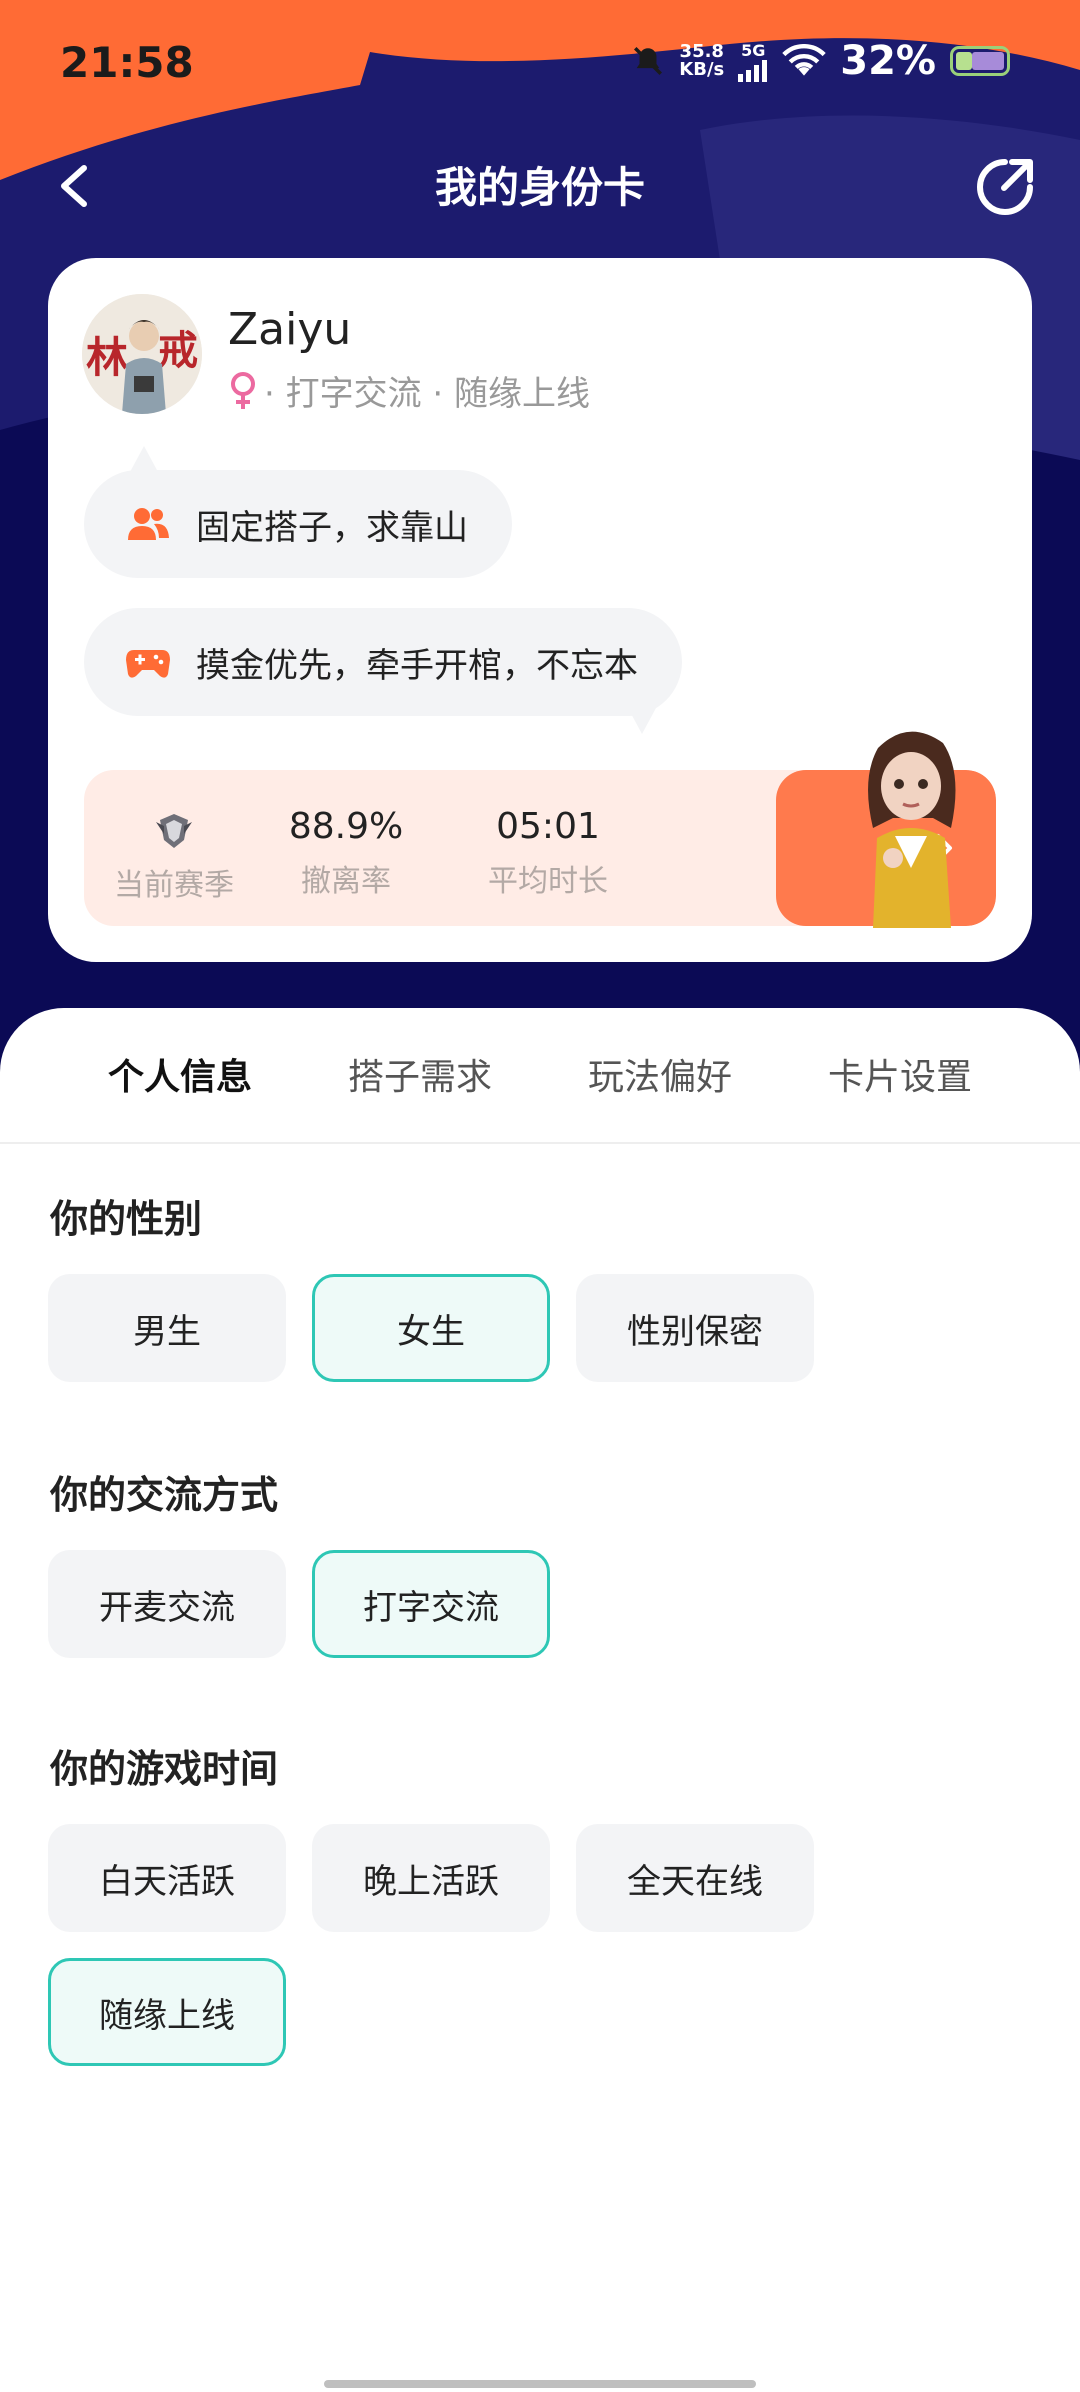  What do you see at coordinates (420, 1074) in the screenshot?
I see `tab-partner-needs: 搭子需求` at bounding box center [420, 1074].